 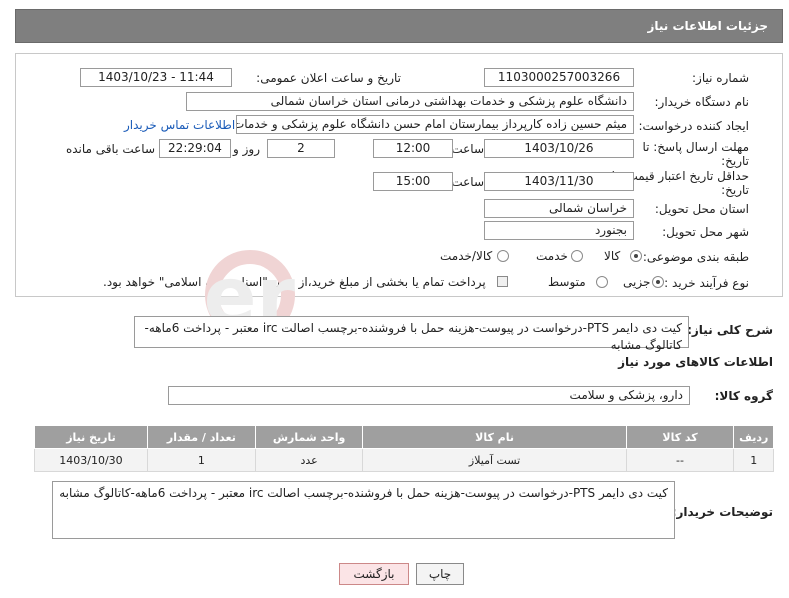 I want to click on cell-unit: عدد, so click(x=309, y=460).